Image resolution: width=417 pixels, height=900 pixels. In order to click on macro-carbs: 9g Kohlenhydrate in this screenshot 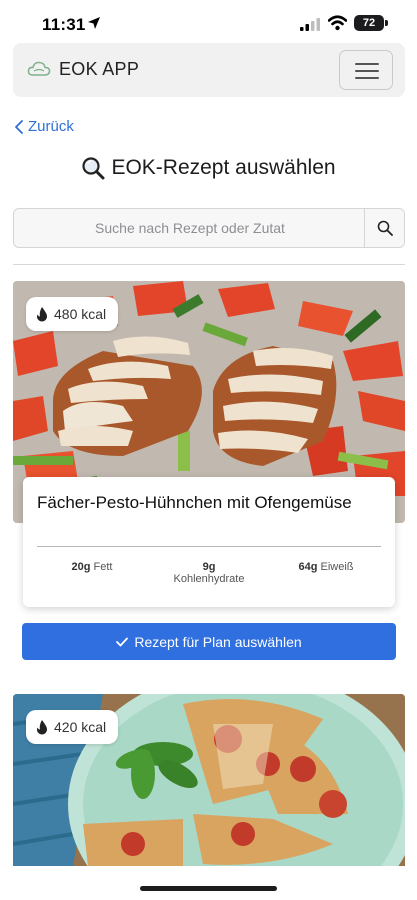, I will do `click(209, 573)`.